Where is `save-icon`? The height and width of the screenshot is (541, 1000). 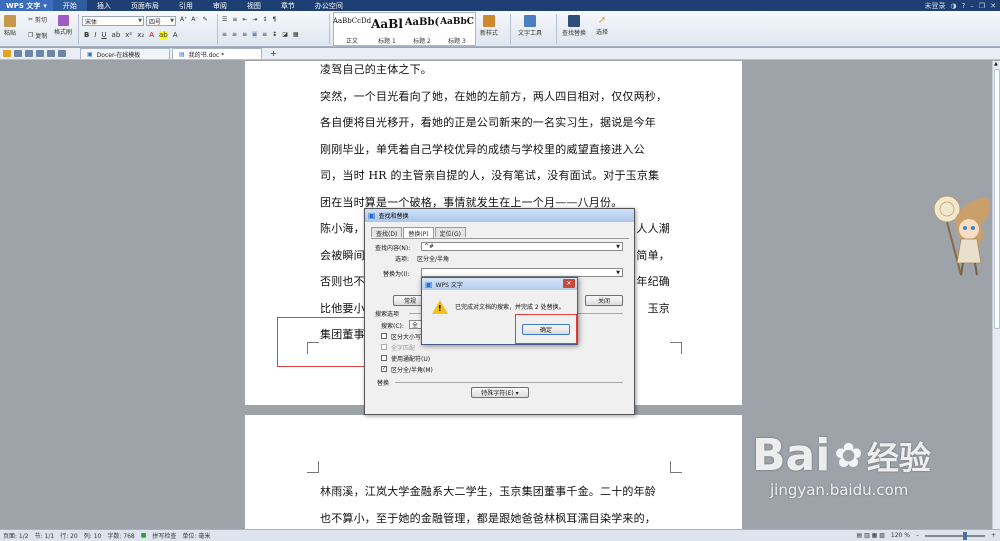 save-icon is located at coordinates (18, 53).